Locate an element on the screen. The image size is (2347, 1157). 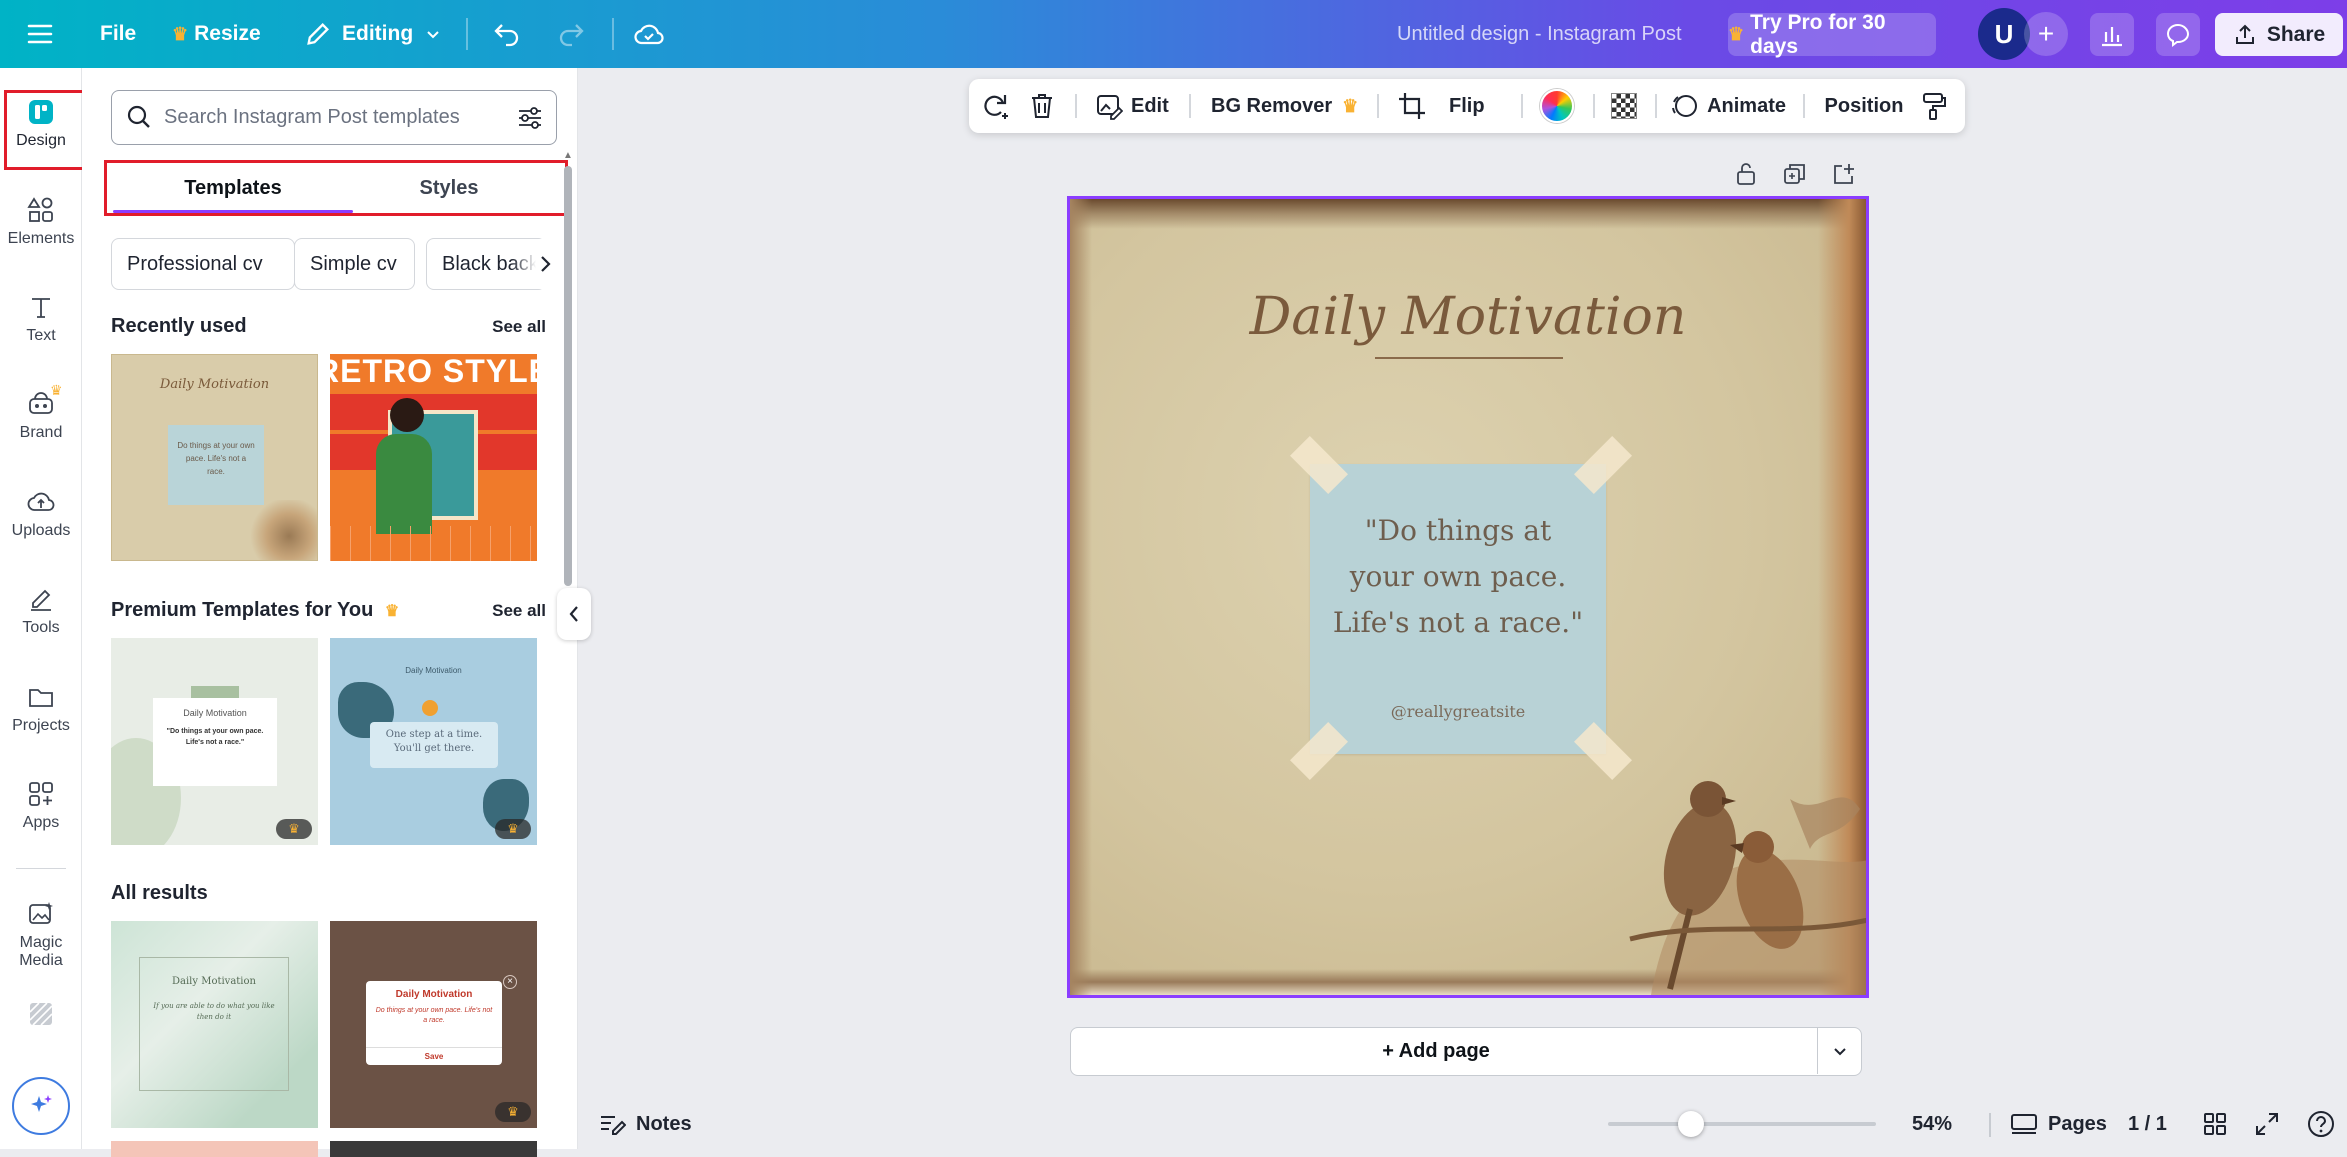
chip-simple-cv: Simple cv is located at coordinates (354, 264).